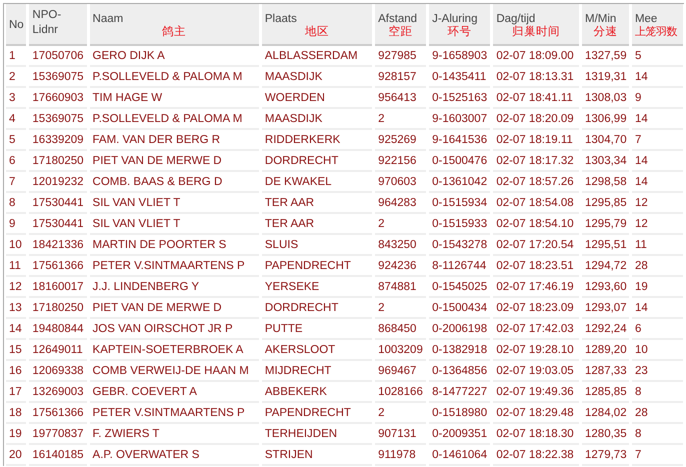  I want to click on table-cell: 11, so click(16, 266).